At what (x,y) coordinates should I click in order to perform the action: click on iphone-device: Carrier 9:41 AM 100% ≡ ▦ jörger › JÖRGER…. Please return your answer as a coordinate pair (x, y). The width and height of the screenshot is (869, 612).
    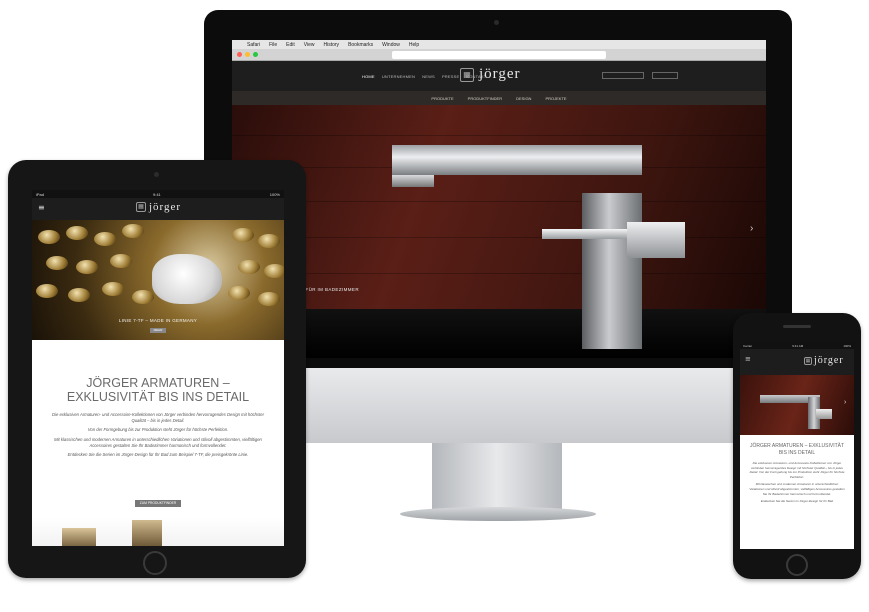
    Looking at the image, I should click on (797, 446).